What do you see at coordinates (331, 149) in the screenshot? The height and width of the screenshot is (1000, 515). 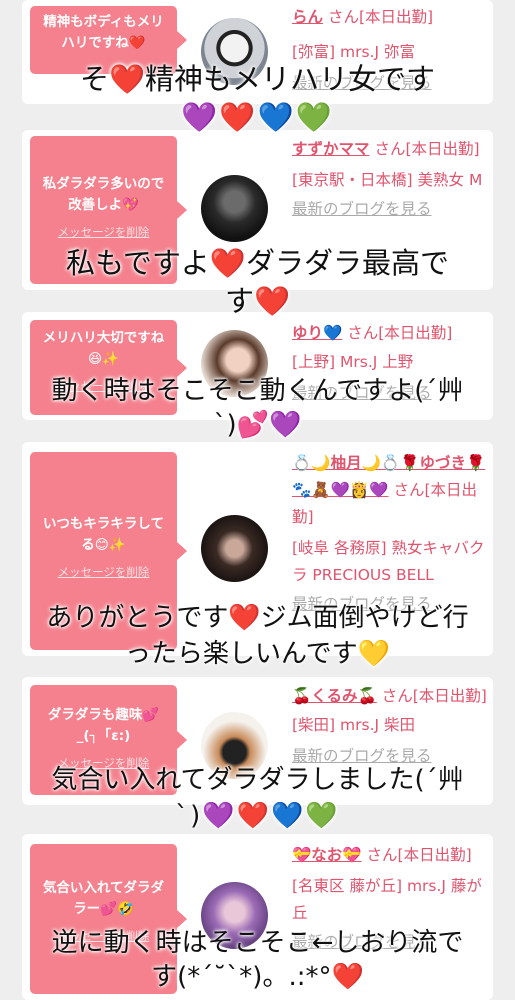 I see `user-name-link: すずかママ` at bounding box center [331, 149].